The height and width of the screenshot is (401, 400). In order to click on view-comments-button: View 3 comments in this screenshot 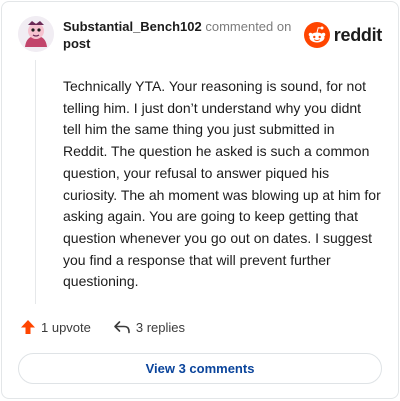, I will do `click(200, 368)`.